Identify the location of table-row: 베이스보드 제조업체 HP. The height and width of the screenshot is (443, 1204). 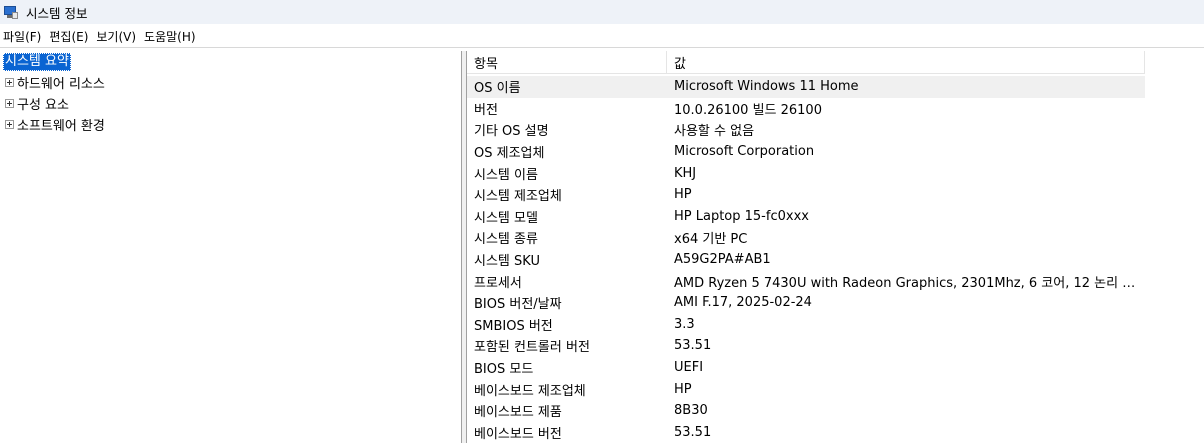
(806, 389).